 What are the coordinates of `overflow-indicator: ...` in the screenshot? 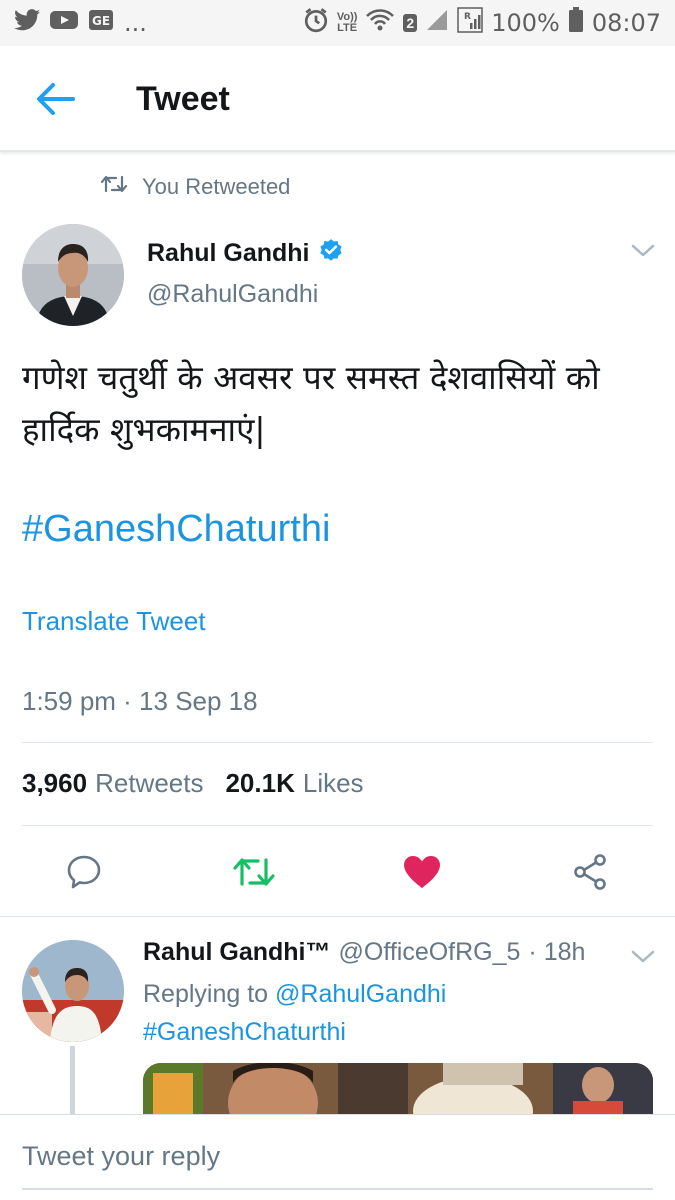 It's located at (135, 23).